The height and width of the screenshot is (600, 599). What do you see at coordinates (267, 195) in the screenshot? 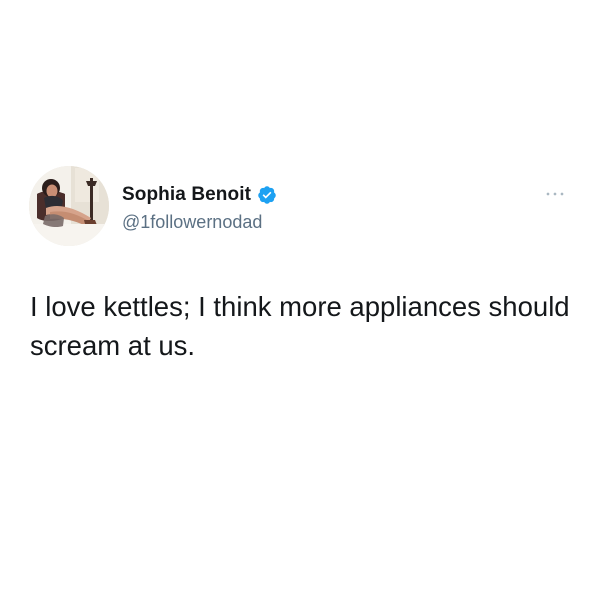
I see `verified-badge-icon` at bounding box center [267, 195].